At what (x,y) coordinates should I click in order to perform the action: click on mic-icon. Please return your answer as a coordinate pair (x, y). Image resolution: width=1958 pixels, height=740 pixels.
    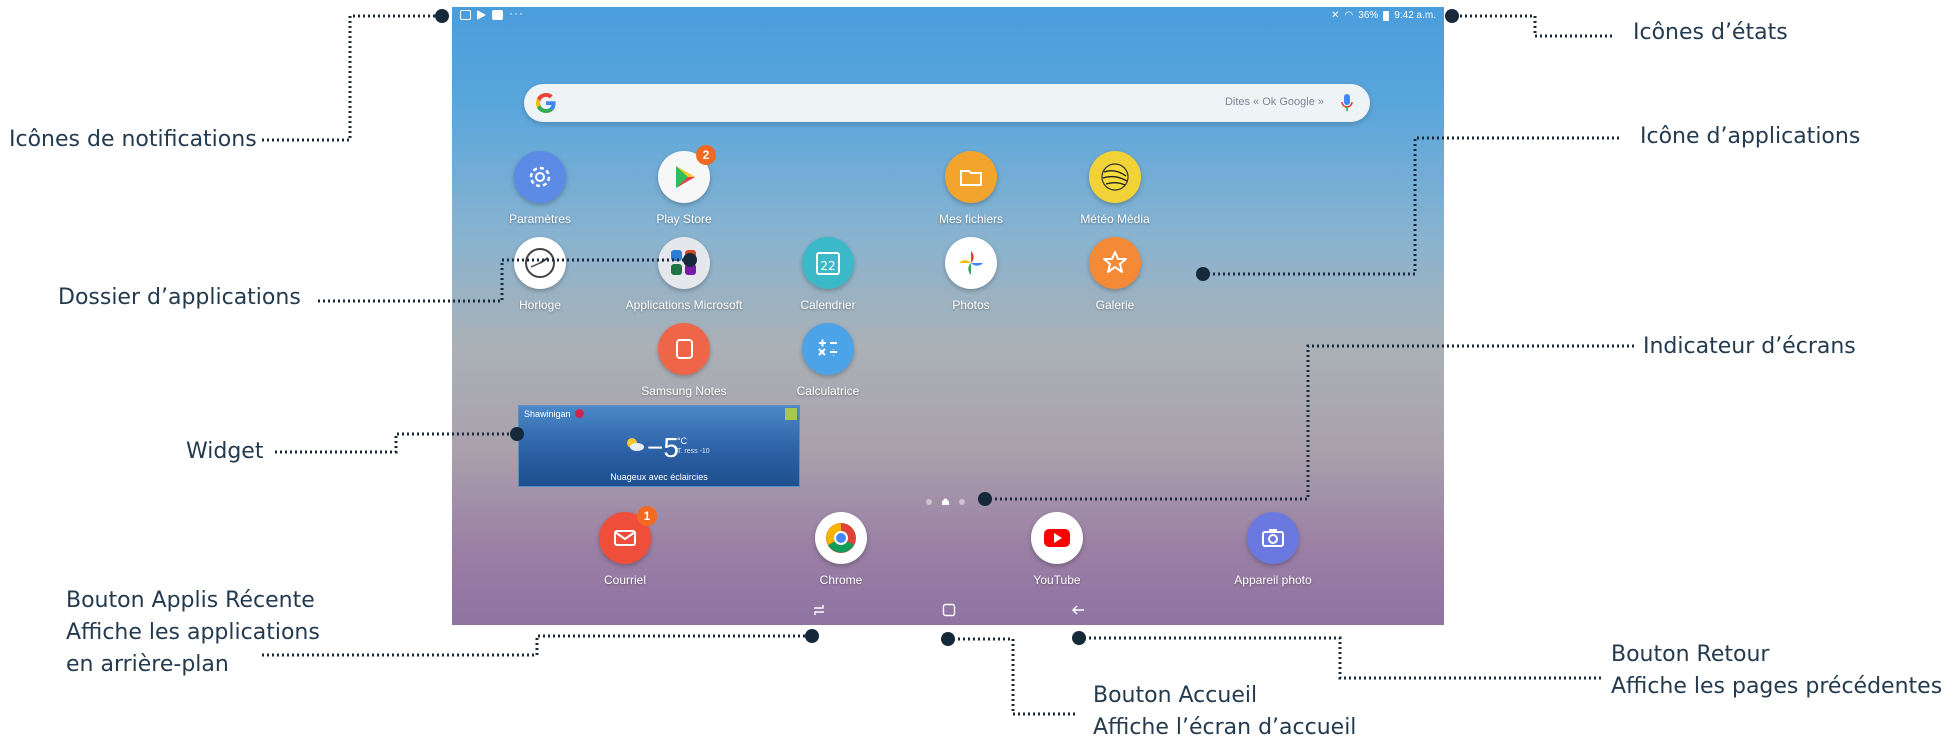
    Looking at the image, I should click on (1347, 103).